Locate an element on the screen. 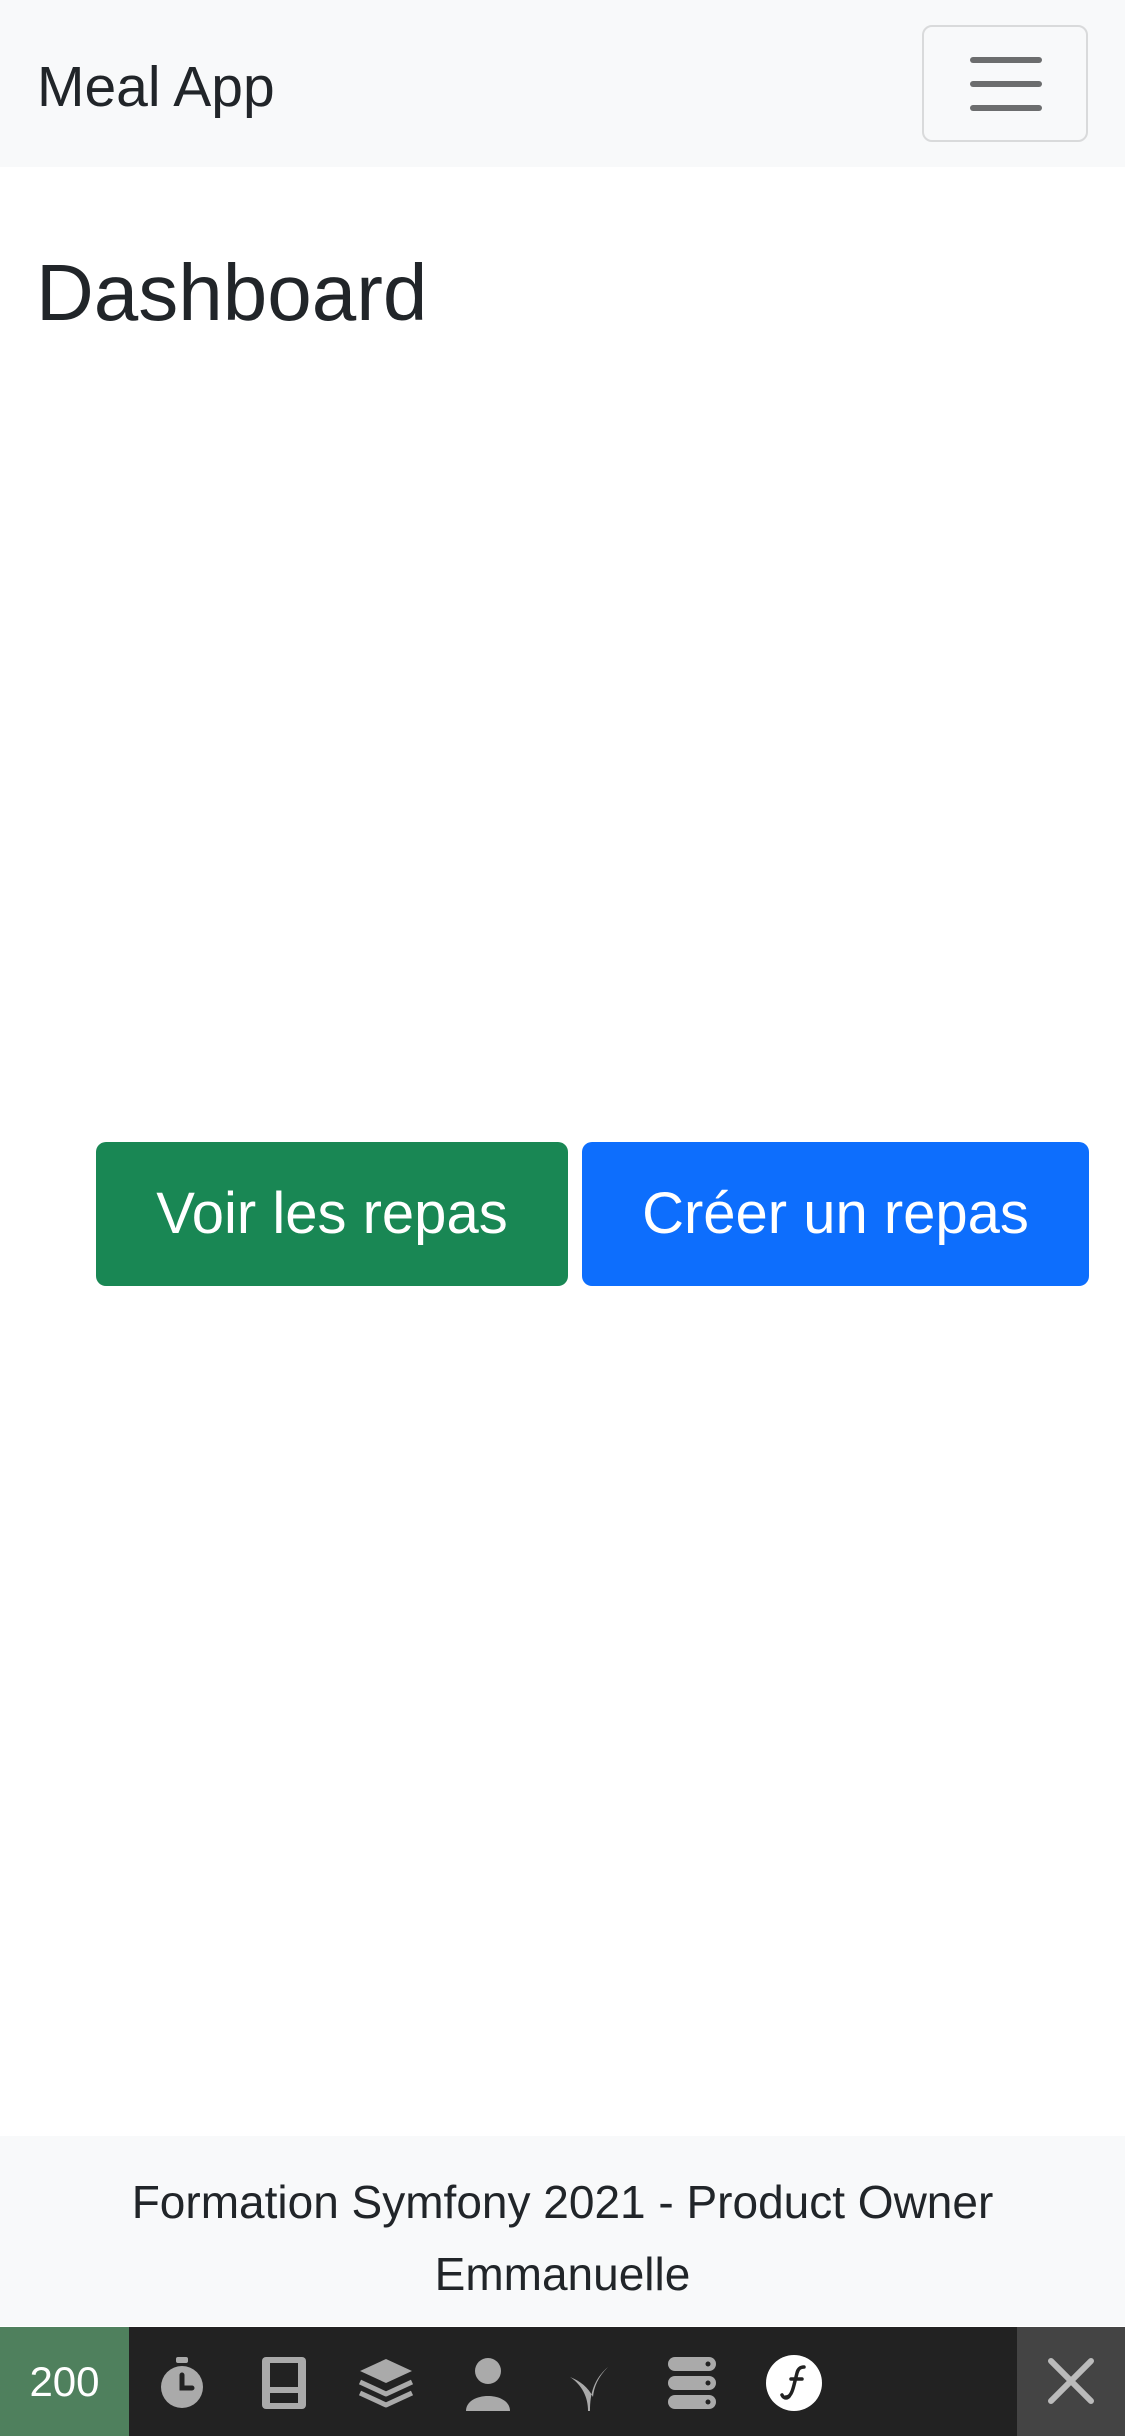  navbar: Meal App is located at coordinates (562, 83).